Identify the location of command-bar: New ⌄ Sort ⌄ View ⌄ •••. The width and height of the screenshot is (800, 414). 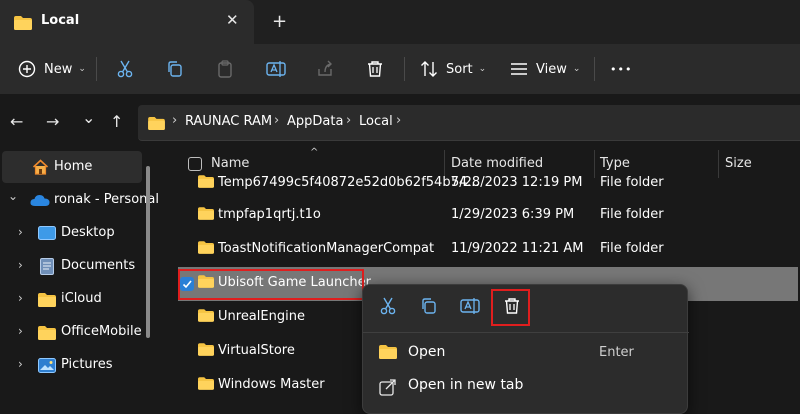
(400, 69).